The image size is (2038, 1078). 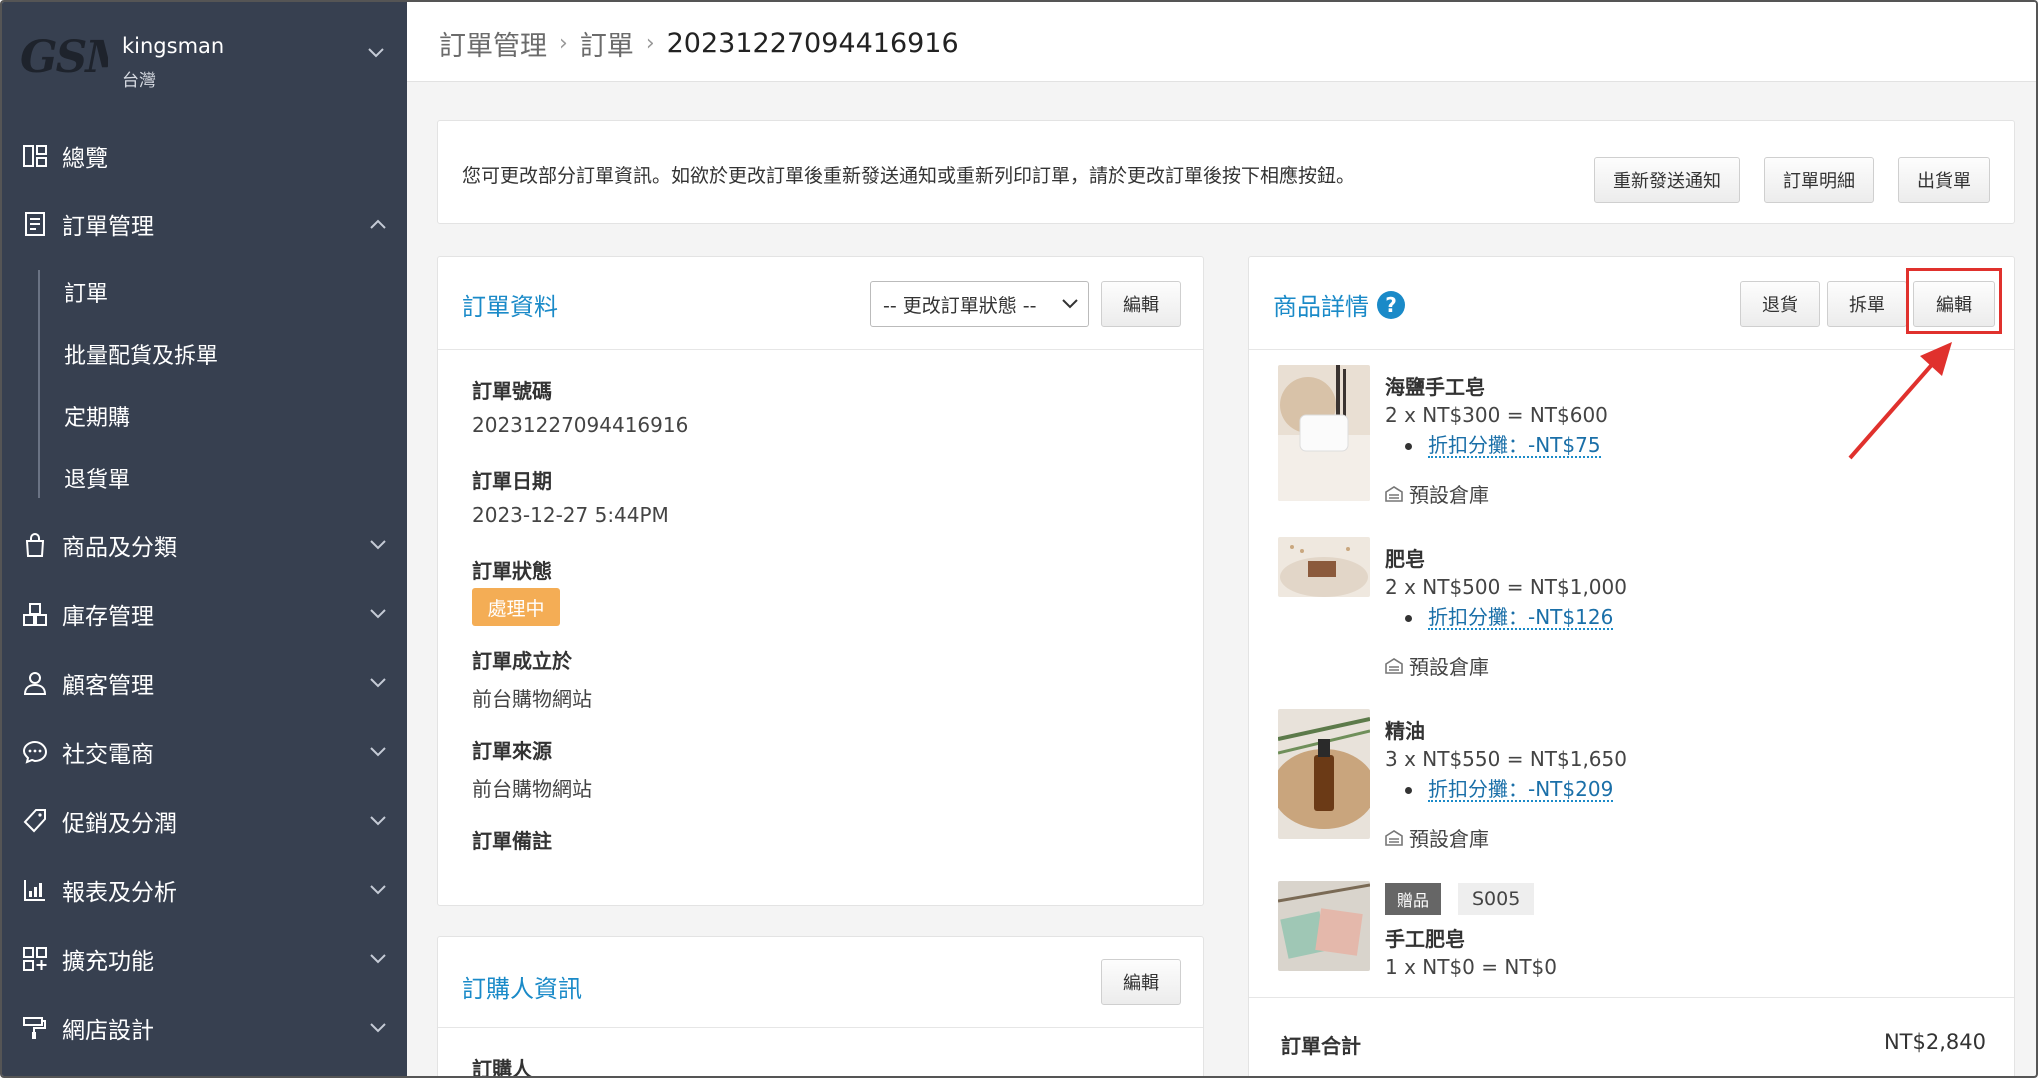 I want to click on sidebar-item-order-management: 訂單管理, so click(x=204, y=224).